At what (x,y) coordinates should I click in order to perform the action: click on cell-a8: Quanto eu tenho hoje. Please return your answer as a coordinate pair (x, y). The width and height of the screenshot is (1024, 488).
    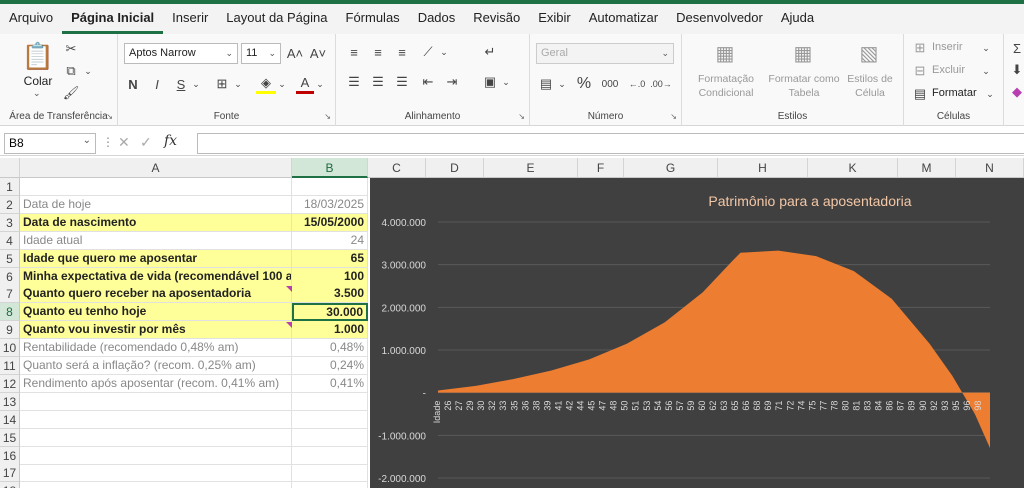
    Looking at the image, I should click on (156, 312).